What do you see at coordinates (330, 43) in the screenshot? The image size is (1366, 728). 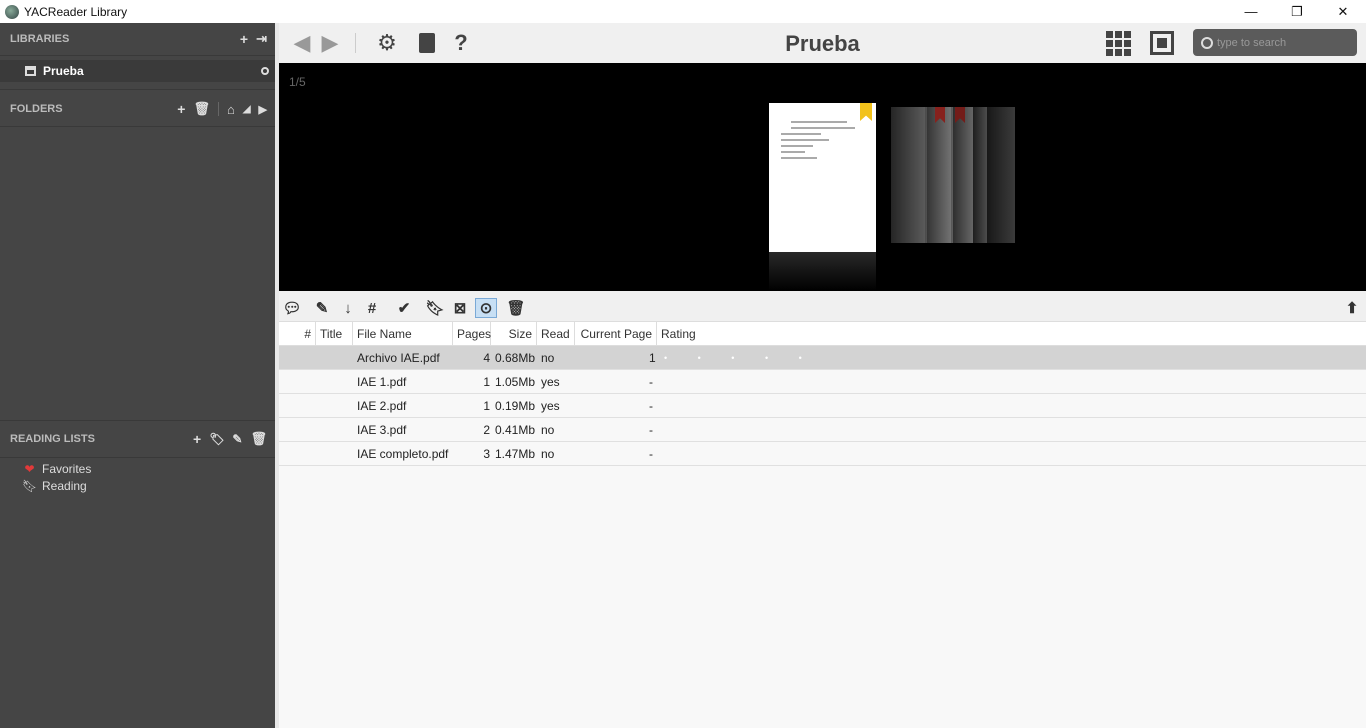 I see `forward-icon: ▶` at bounding box center [330, 43].